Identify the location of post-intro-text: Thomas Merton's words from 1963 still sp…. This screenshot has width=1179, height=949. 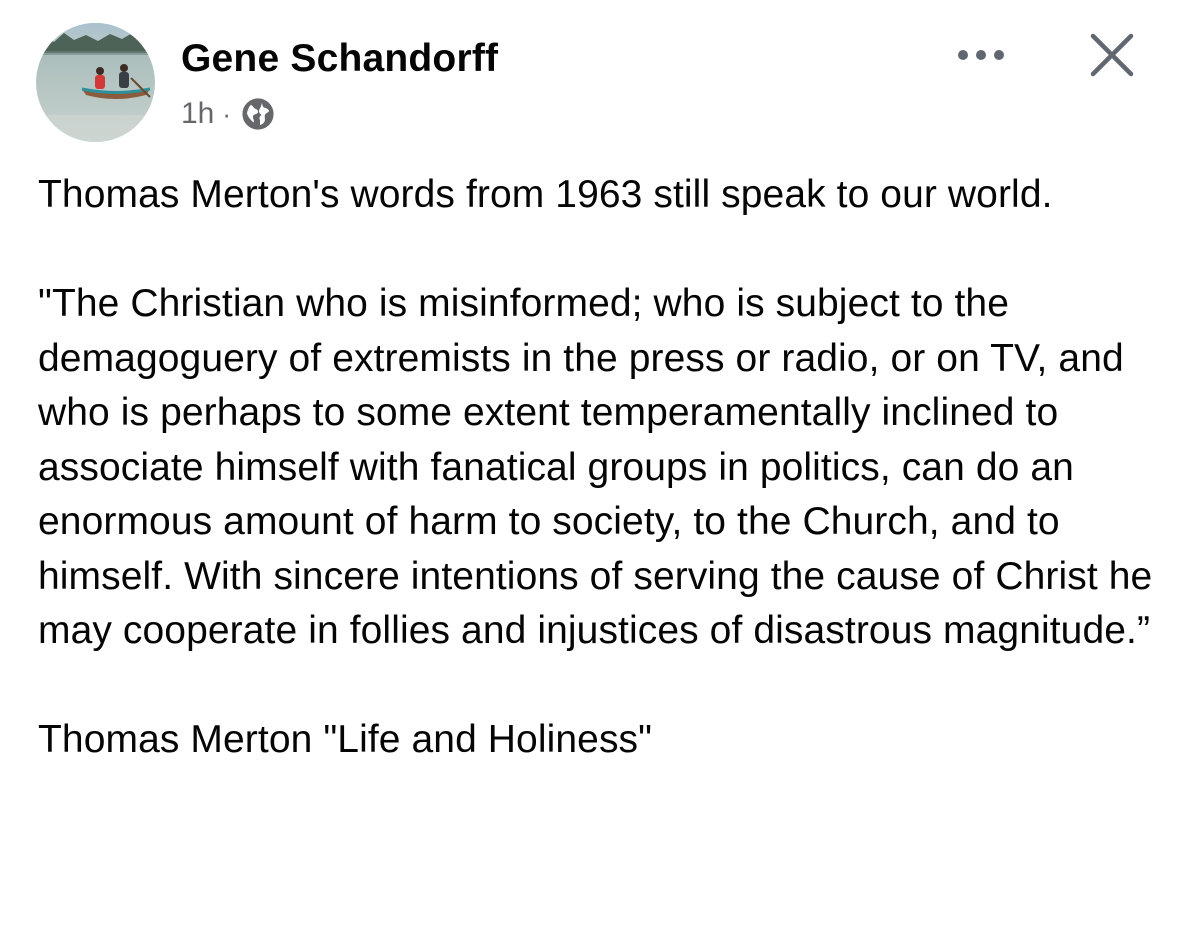
(545, 194).